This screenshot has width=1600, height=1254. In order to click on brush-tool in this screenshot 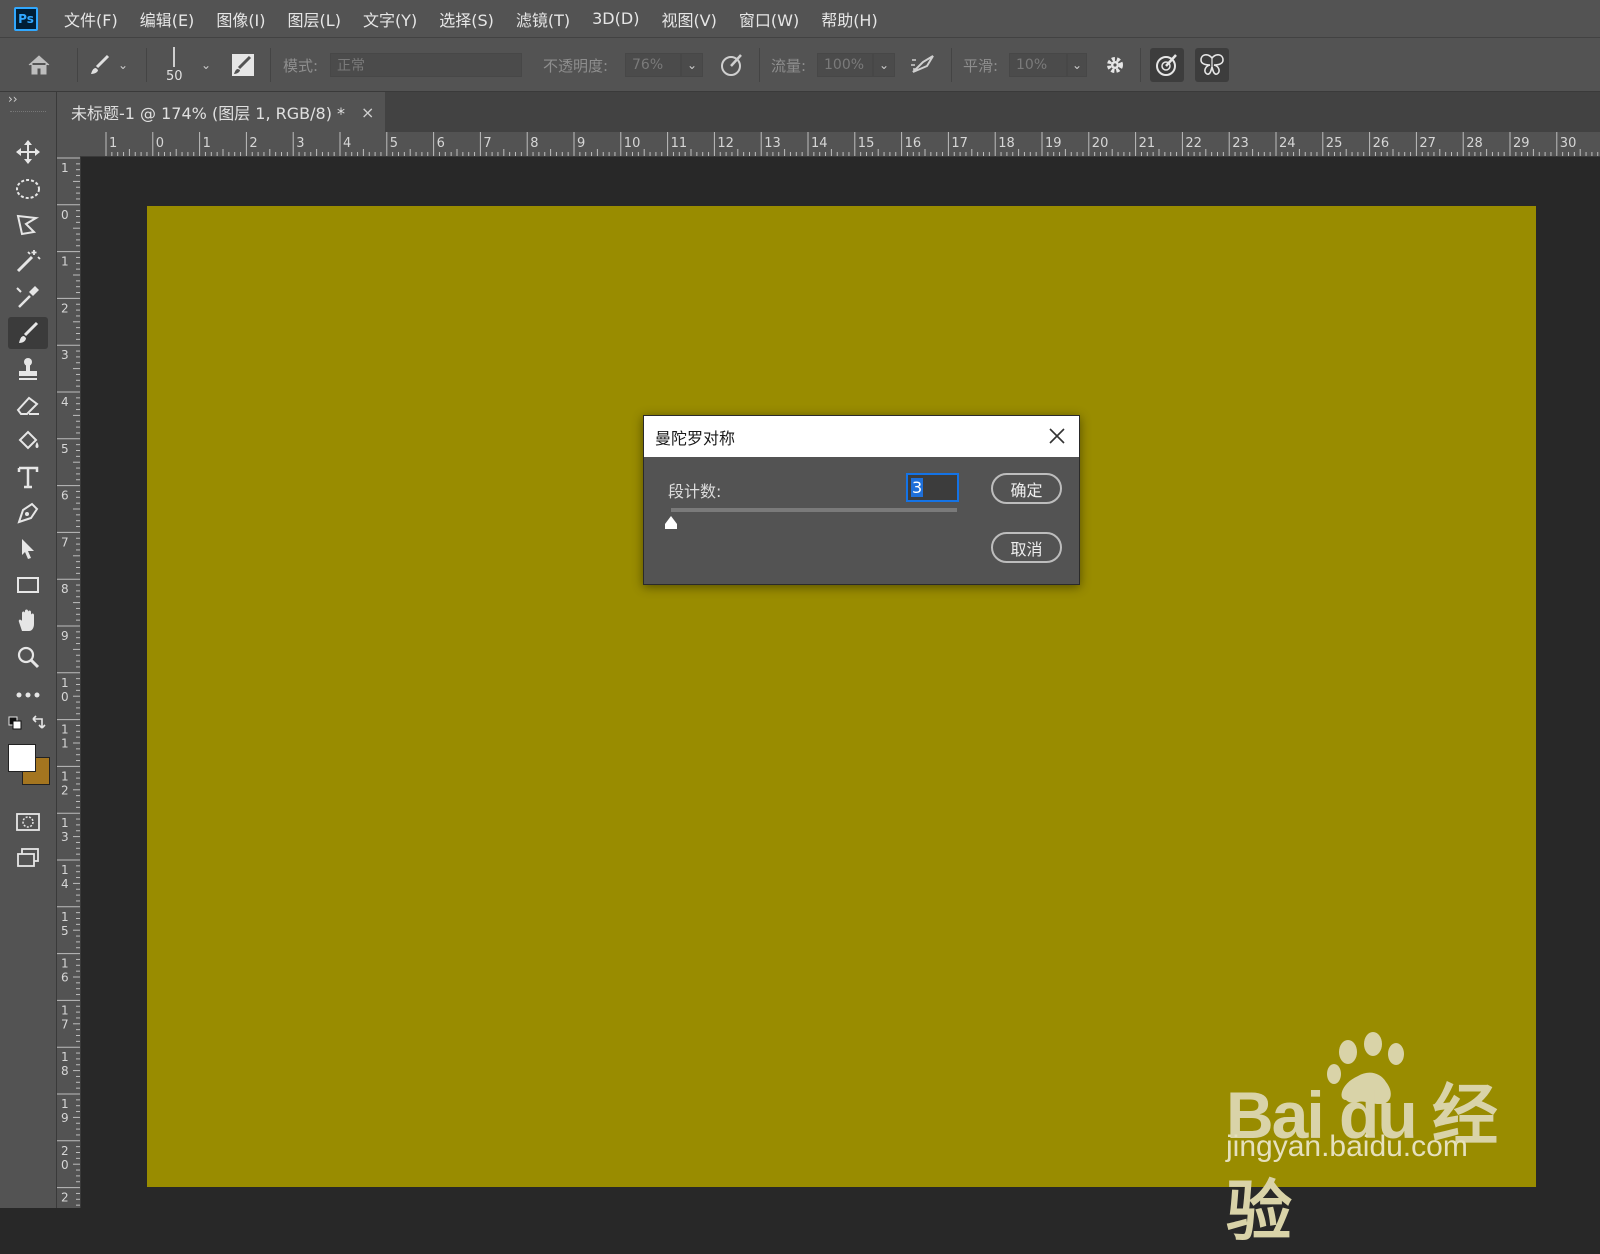, I will do `click(28, 333)`.